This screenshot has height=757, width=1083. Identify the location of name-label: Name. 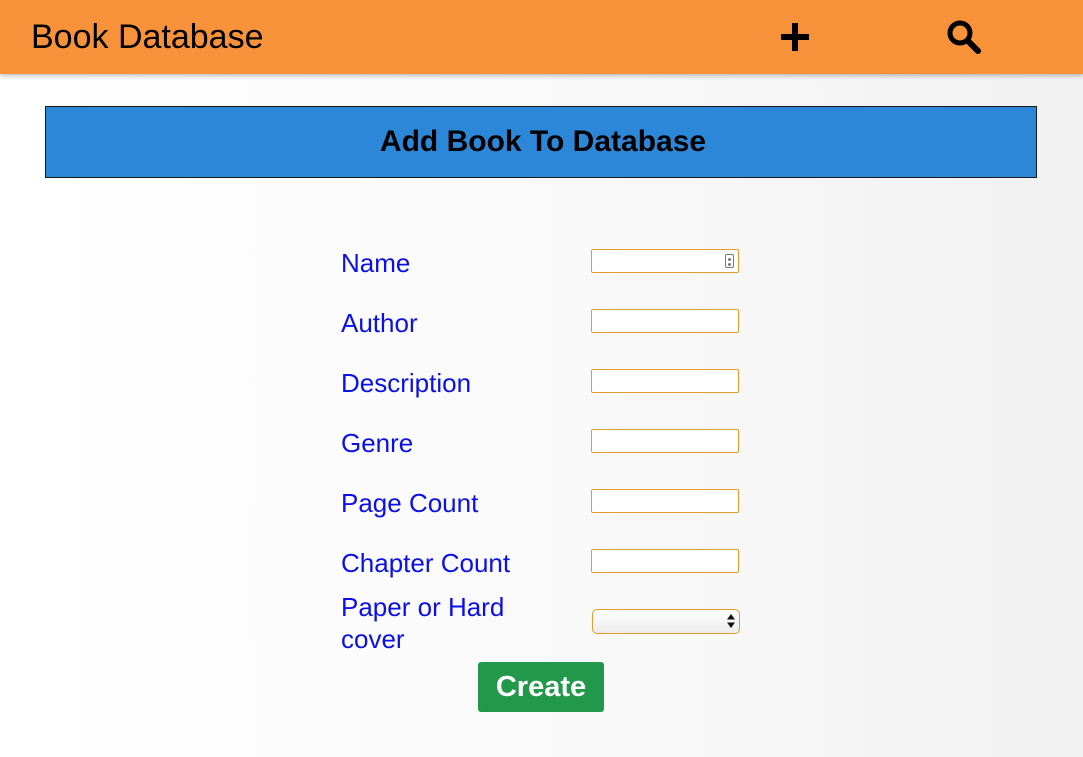
(376, 263).